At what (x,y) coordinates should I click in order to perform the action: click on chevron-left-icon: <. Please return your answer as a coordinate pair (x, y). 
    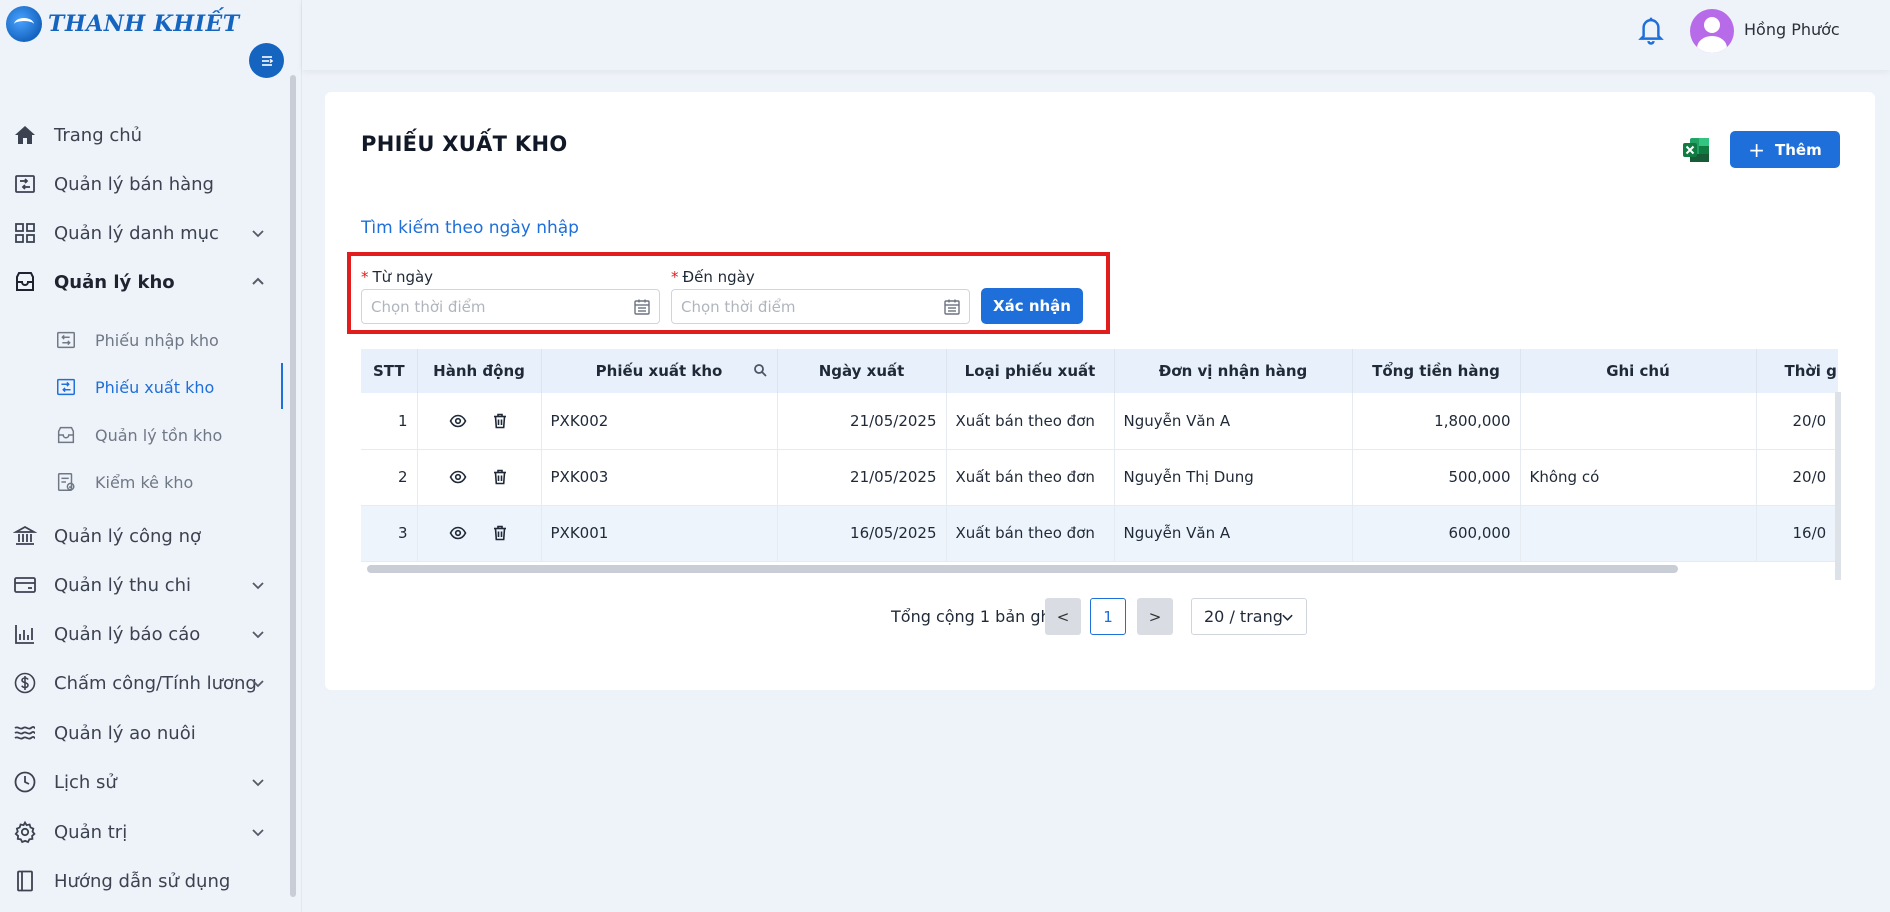
    Looking at the image, I should click on (1063, 616).